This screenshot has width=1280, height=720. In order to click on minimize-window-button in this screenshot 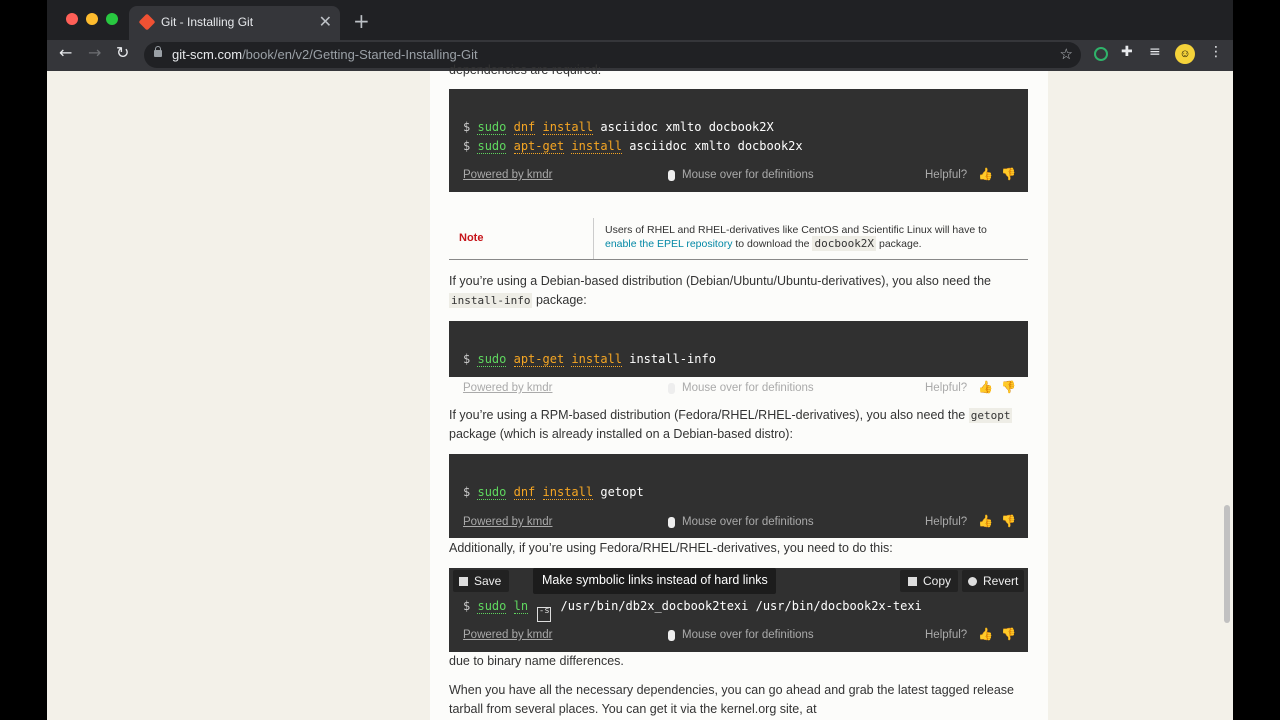, I will do `click(92, 19)`.